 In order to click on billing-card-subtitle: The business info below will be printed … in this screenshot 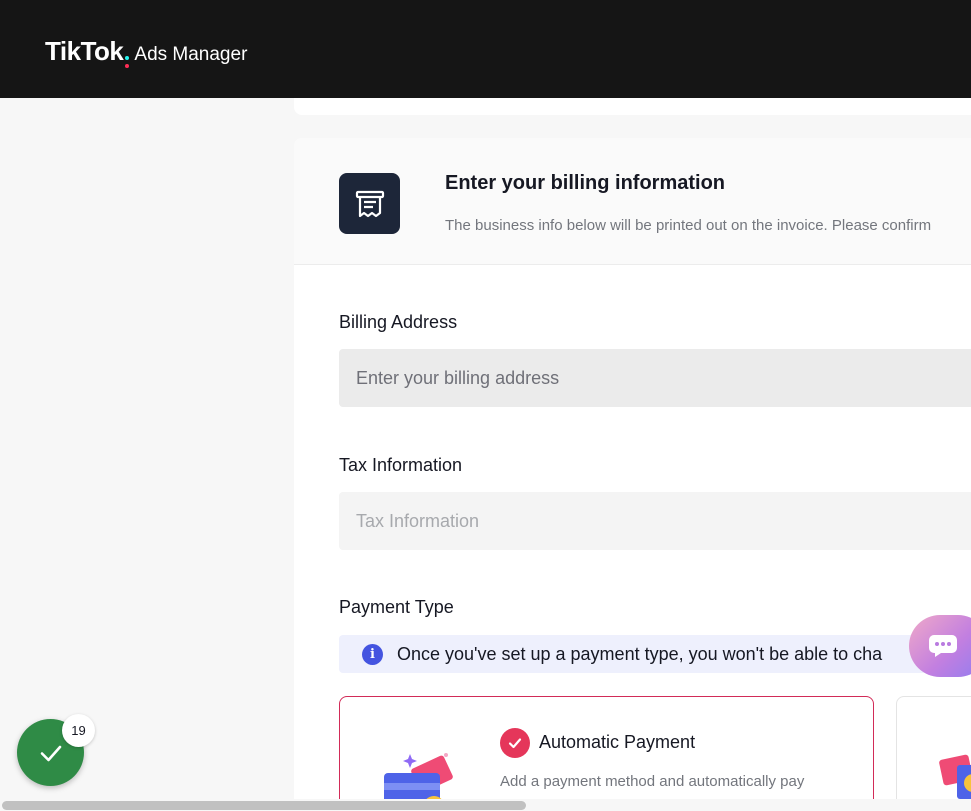, I will do `click(688, 225)`.